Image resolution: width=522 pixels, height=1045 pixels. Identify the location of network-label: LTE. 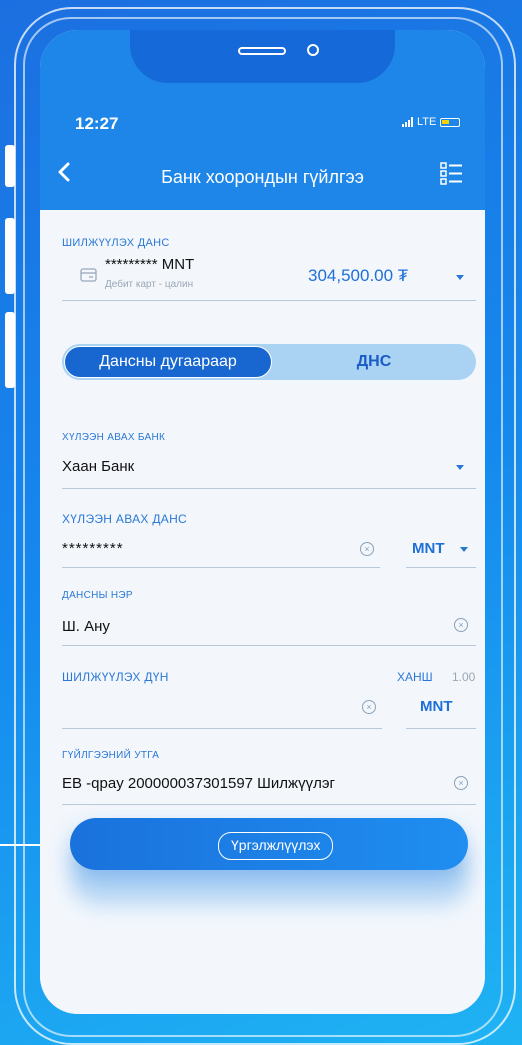
(427, 122).